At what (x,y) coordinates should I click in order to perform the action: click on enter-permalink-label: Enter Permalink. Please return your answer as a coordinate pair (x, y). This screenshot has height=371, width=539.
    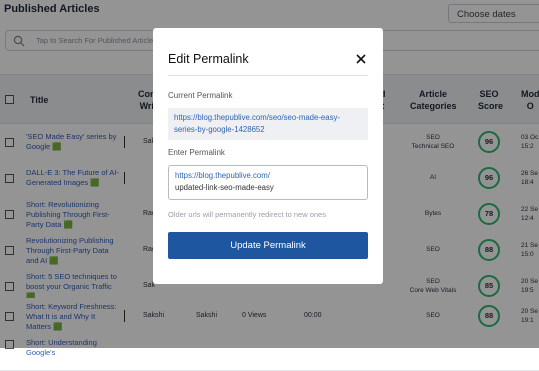
    Looking at the image, I should click on (196, 152).